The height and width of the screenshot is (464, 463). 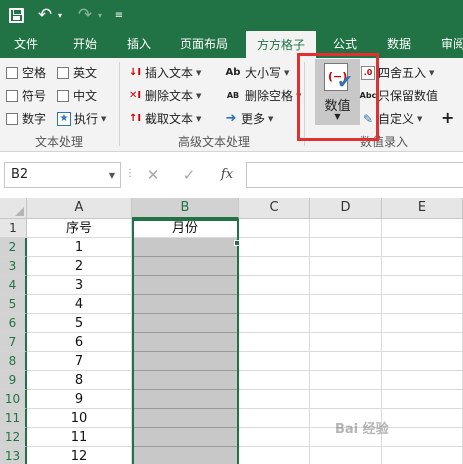 What do you see at coordinates (422, 455) in the screenshot?
I see `cell-e13` at bounding box center [422, 455].